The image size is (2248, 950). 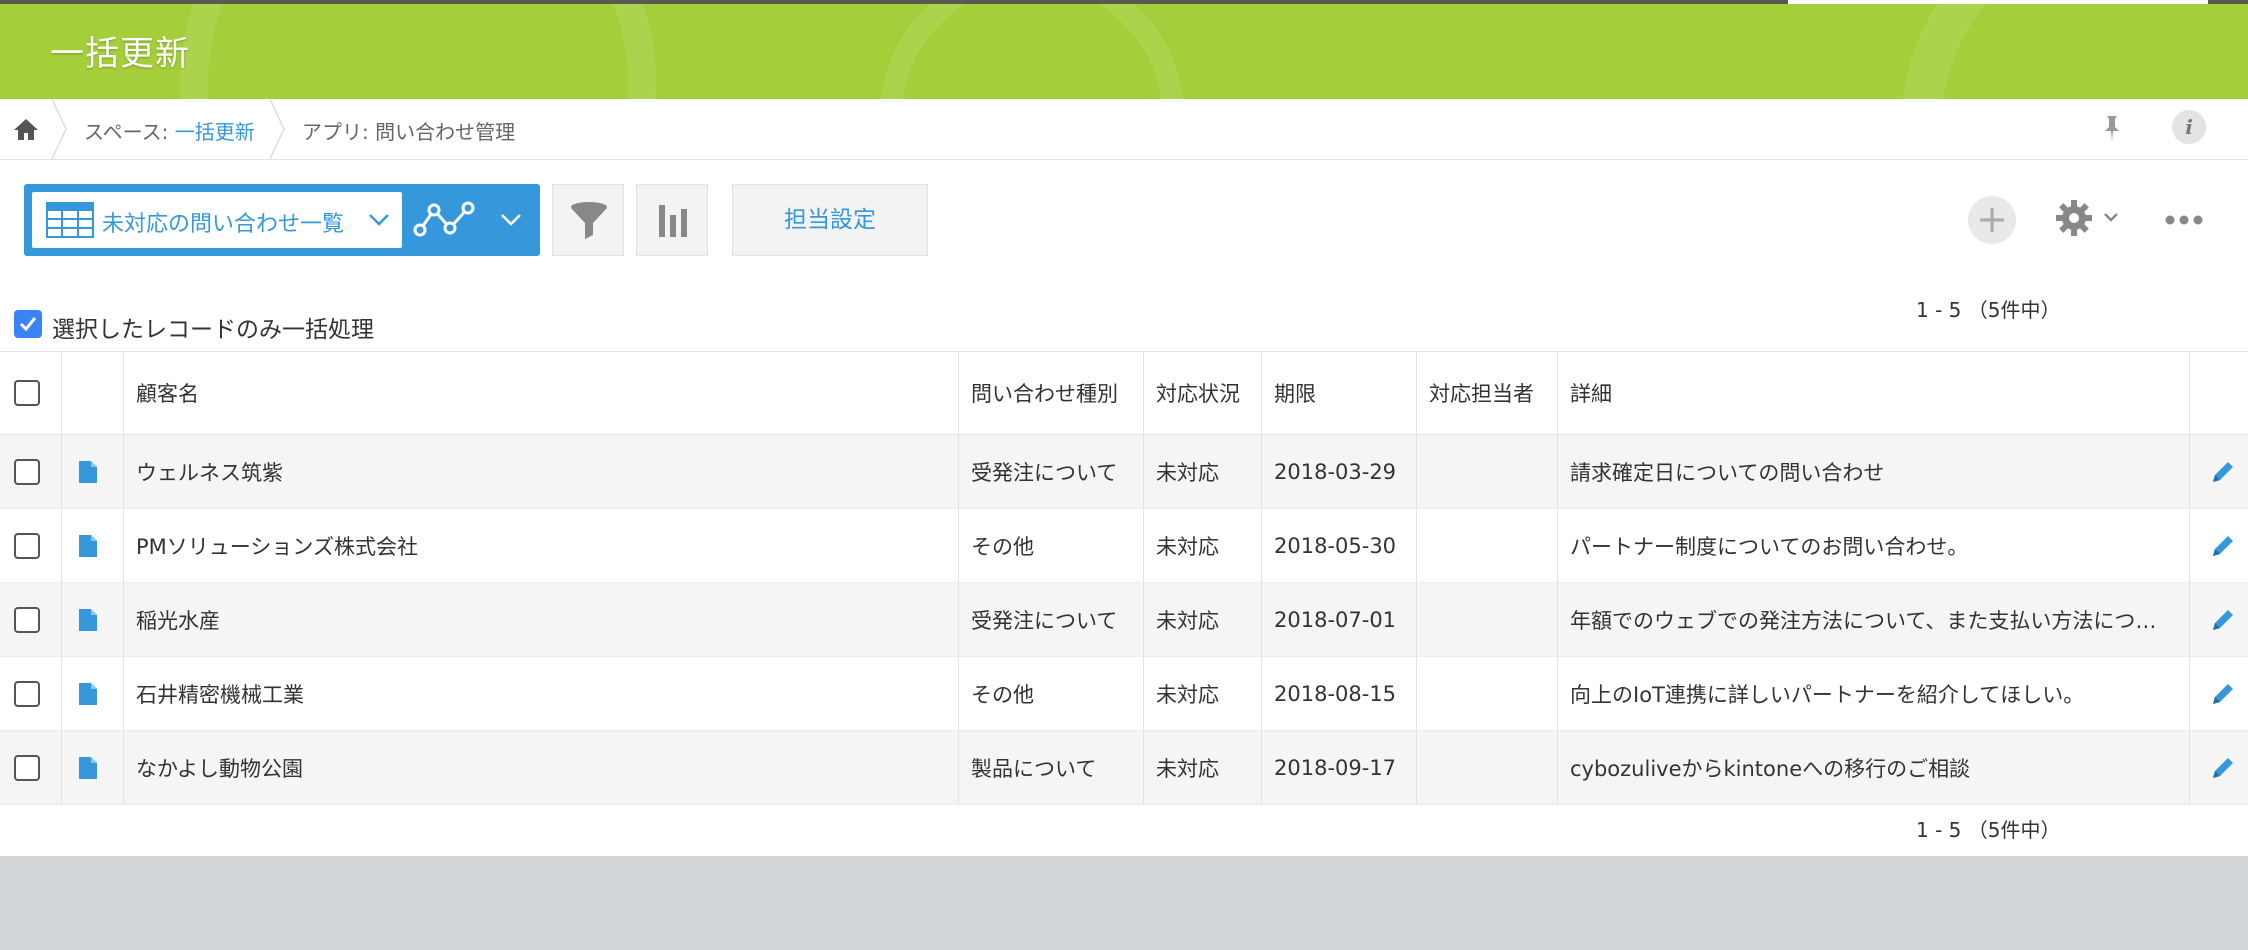 What do you see at coordinates (1874, 767) in the screenshot?
I see `cell-detail: cybozuliveからkintoneへの移行のご相談` at bounding box center [1874, 767].